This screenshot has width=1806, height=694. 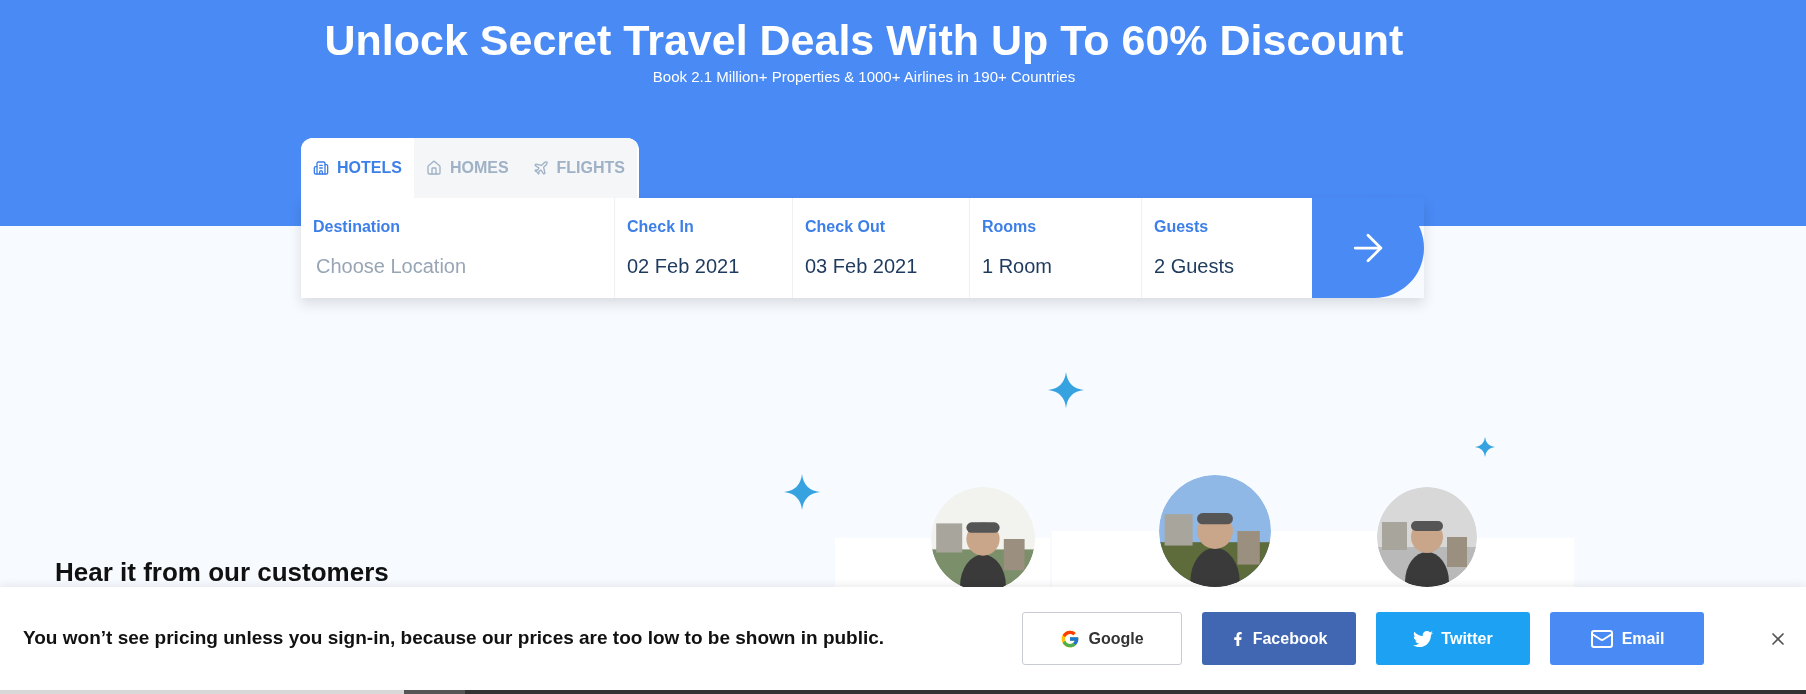 I want to click on hero-subtitle: Book 2.1 Million+ Properties & 1000+ Airlines in 190+ Countries, so click(x=864, y=77).